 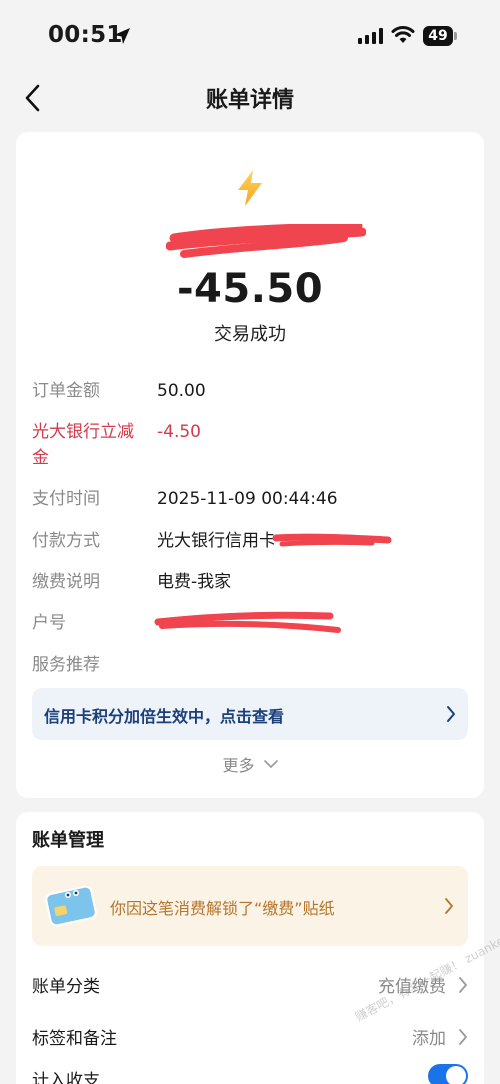 What do you see at coordinates (66, 665) in the screenshot?
I see `service-recommend-label: 服务推荐` at bounding box center [66, 665].